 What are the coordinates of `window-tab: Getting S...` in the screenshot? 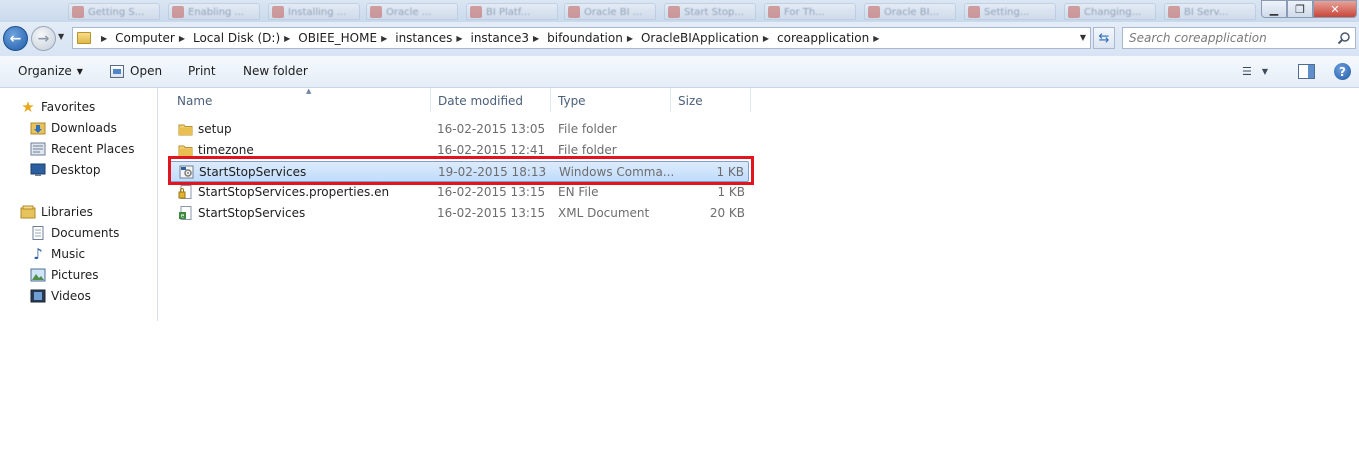 It's located at (114, 11).